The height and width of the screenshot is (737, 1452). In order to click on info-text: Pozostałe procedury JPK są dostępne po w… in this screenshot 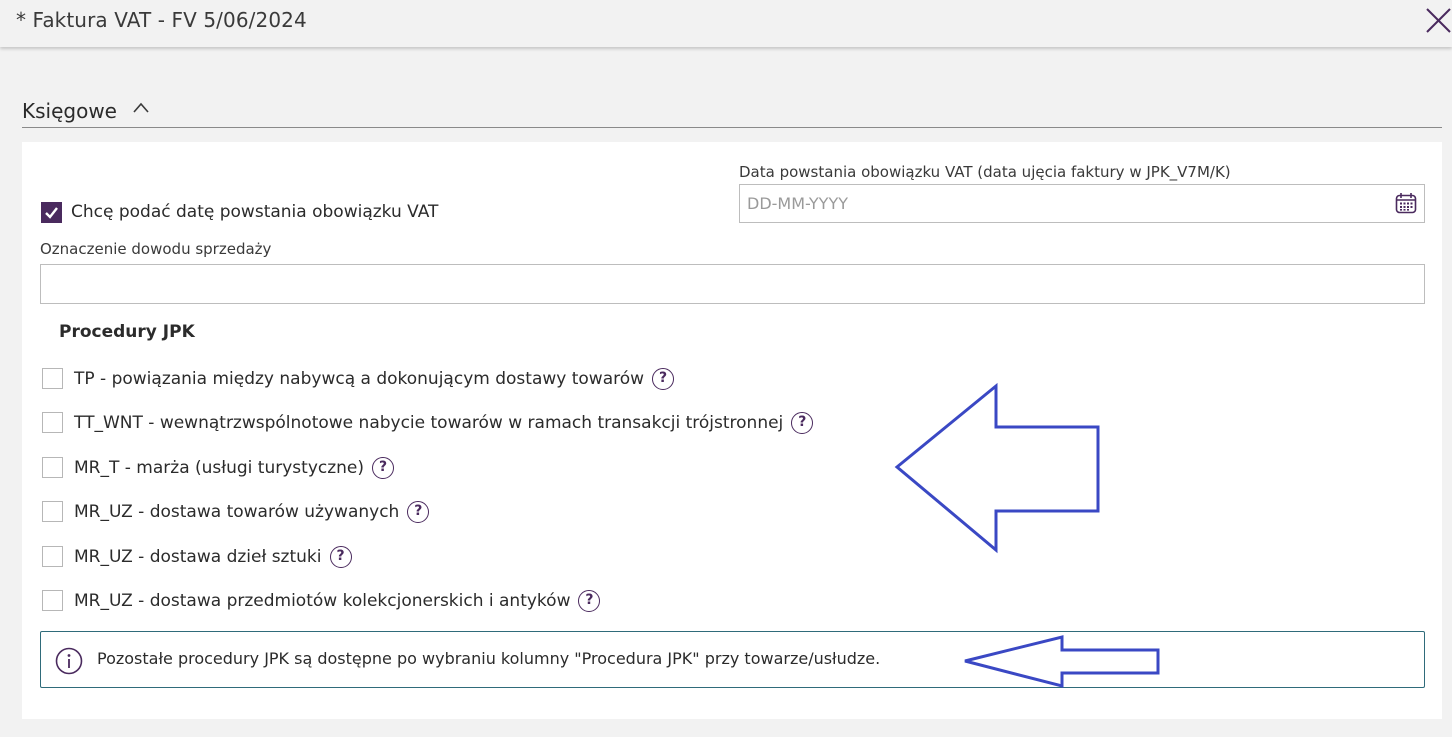, I will do `click(489, 658)`.